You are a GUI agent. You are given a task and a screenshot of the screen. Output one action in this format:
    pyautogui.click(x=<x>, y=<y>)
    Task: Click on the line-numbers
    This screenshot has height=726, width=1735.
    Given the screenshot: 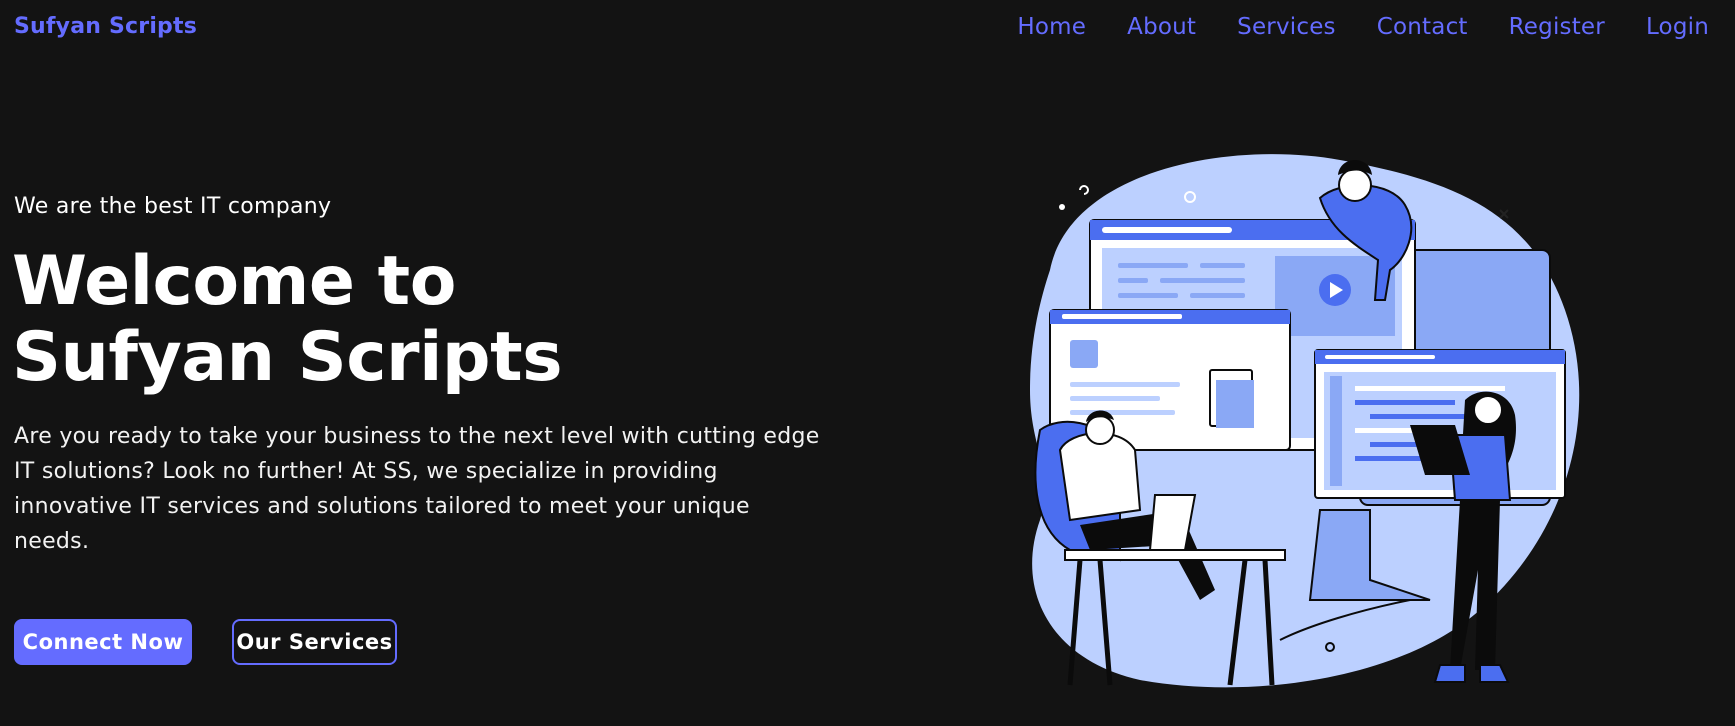 What is the action you would take?
    pyautogui.click(x=1336, y=431)
    